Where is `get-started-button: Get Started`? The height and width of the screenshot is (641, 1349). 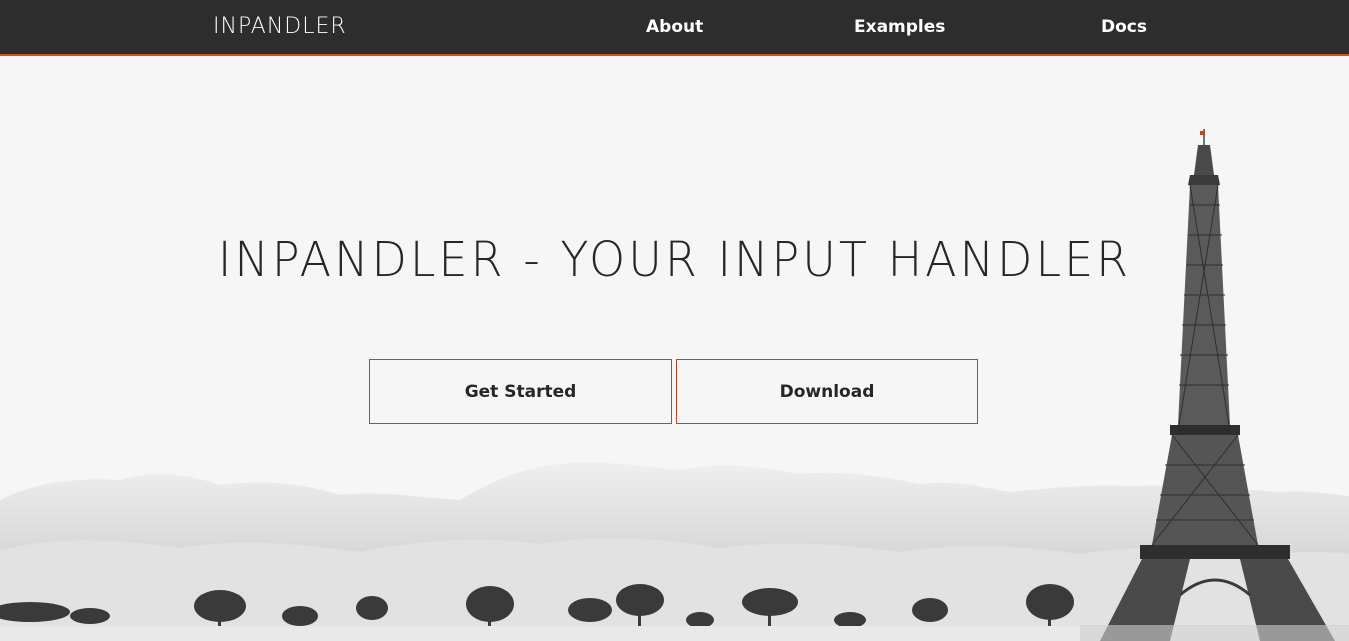 get-started-button: Get Started is located at coordinates (520, 391).